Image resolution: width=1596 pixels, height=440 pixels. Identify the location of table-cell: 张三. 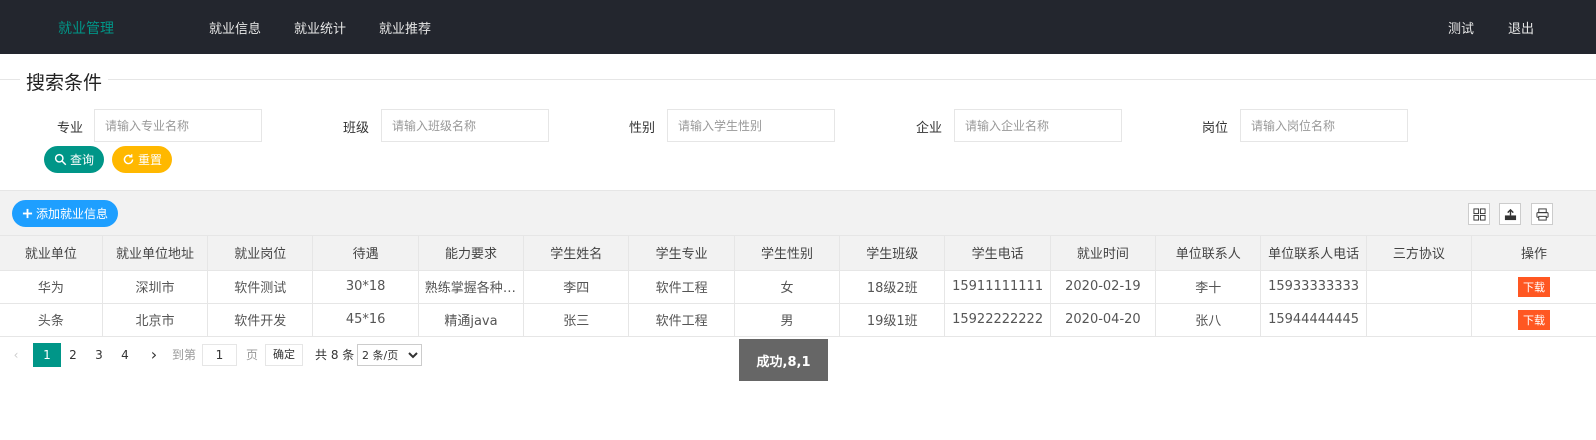
(576, 320).